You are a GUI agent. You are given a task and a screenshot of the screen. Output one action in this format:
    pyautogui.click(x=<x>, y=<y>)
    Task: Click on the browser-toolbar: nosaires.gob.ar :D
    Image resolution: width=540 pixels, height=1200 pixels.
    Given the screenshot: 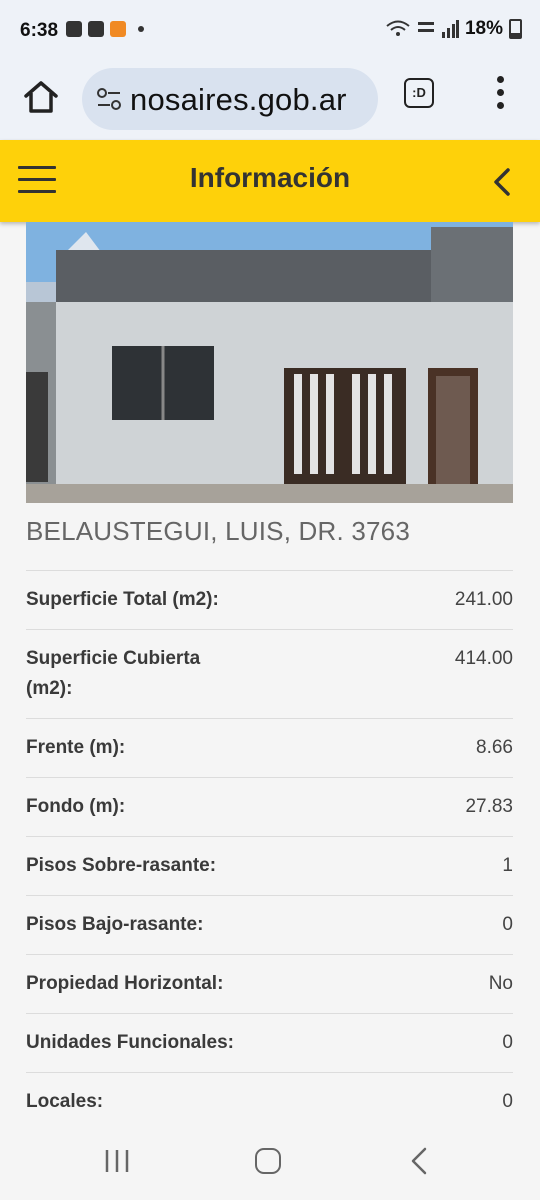 What is the action you would take?
    pyautogui.click(x=270, y=101)
    